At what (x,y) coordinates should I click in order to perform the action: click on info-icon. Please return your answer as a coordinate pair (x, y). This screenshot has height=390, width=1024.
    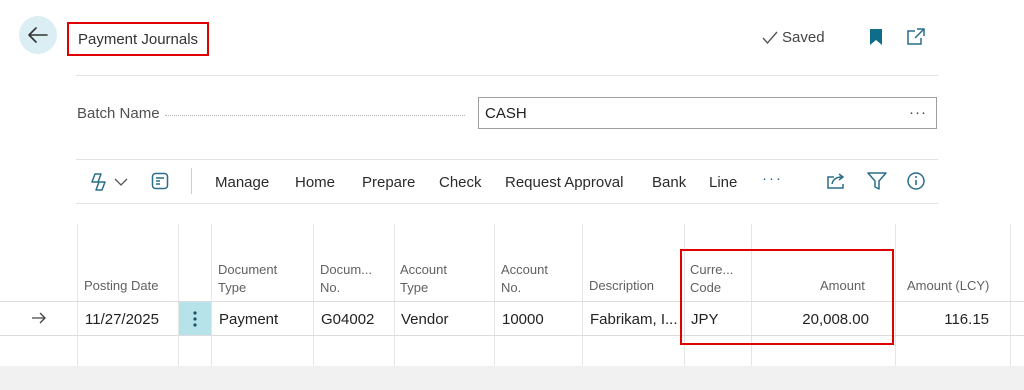
    Looking at the image, I should click on (916, 181).